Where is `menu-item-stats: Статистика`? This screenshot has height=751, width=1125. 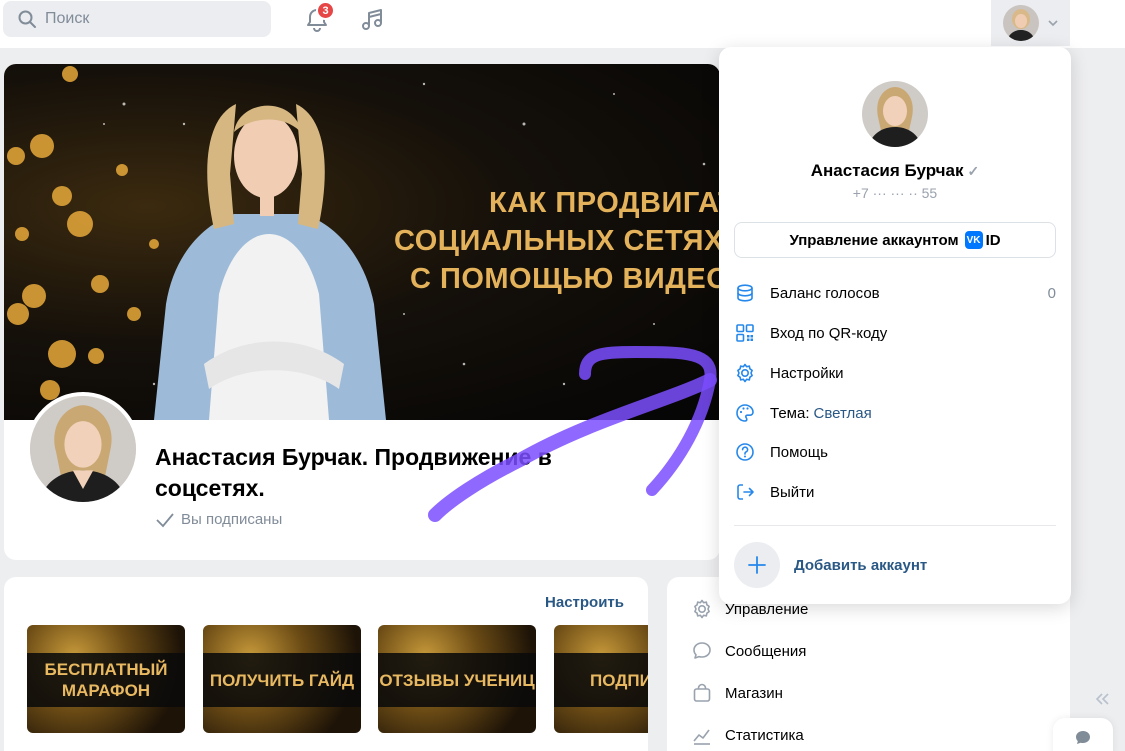
menu-item-stats: Статистика is located at coordinates (747, 735).